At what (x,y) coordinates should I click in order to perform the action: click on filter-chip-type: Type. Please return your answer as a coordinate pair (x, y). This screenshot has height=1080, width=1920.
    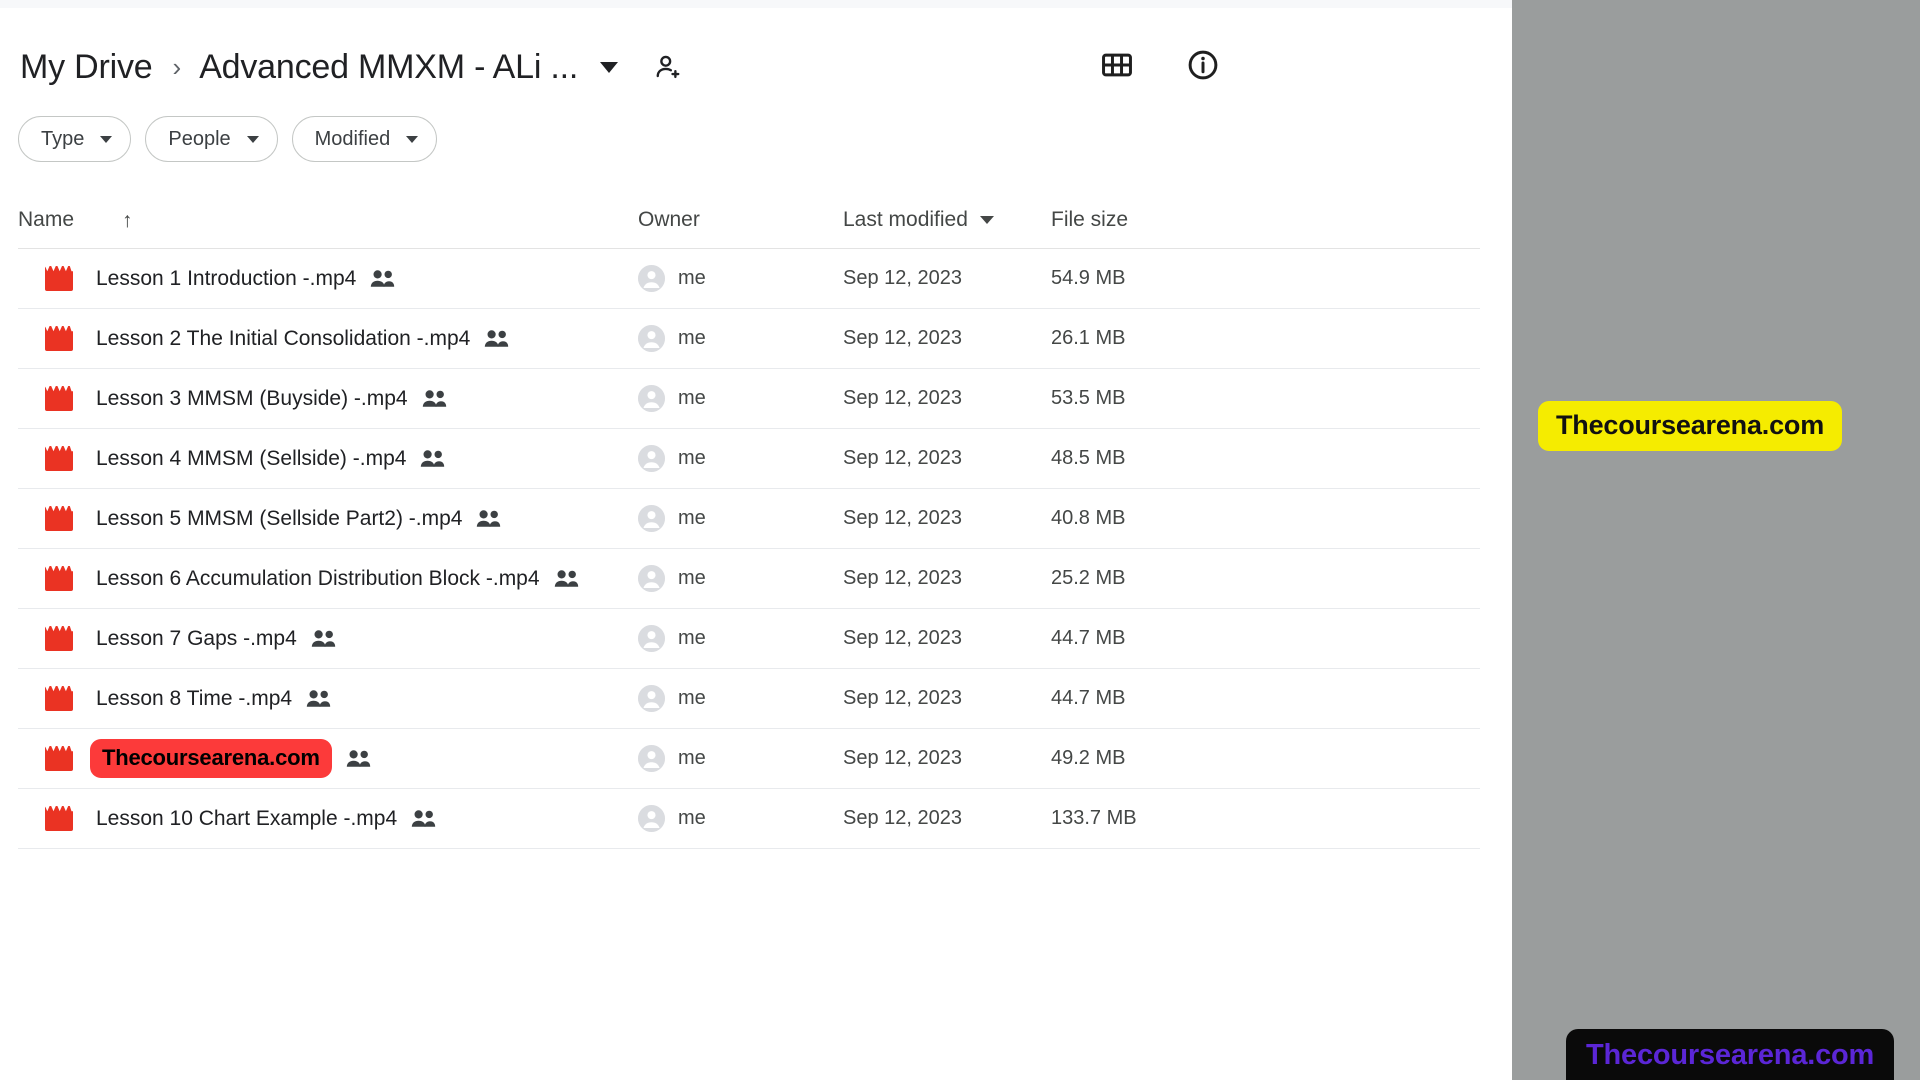
    Looking at the image, I should click on (75, 139).